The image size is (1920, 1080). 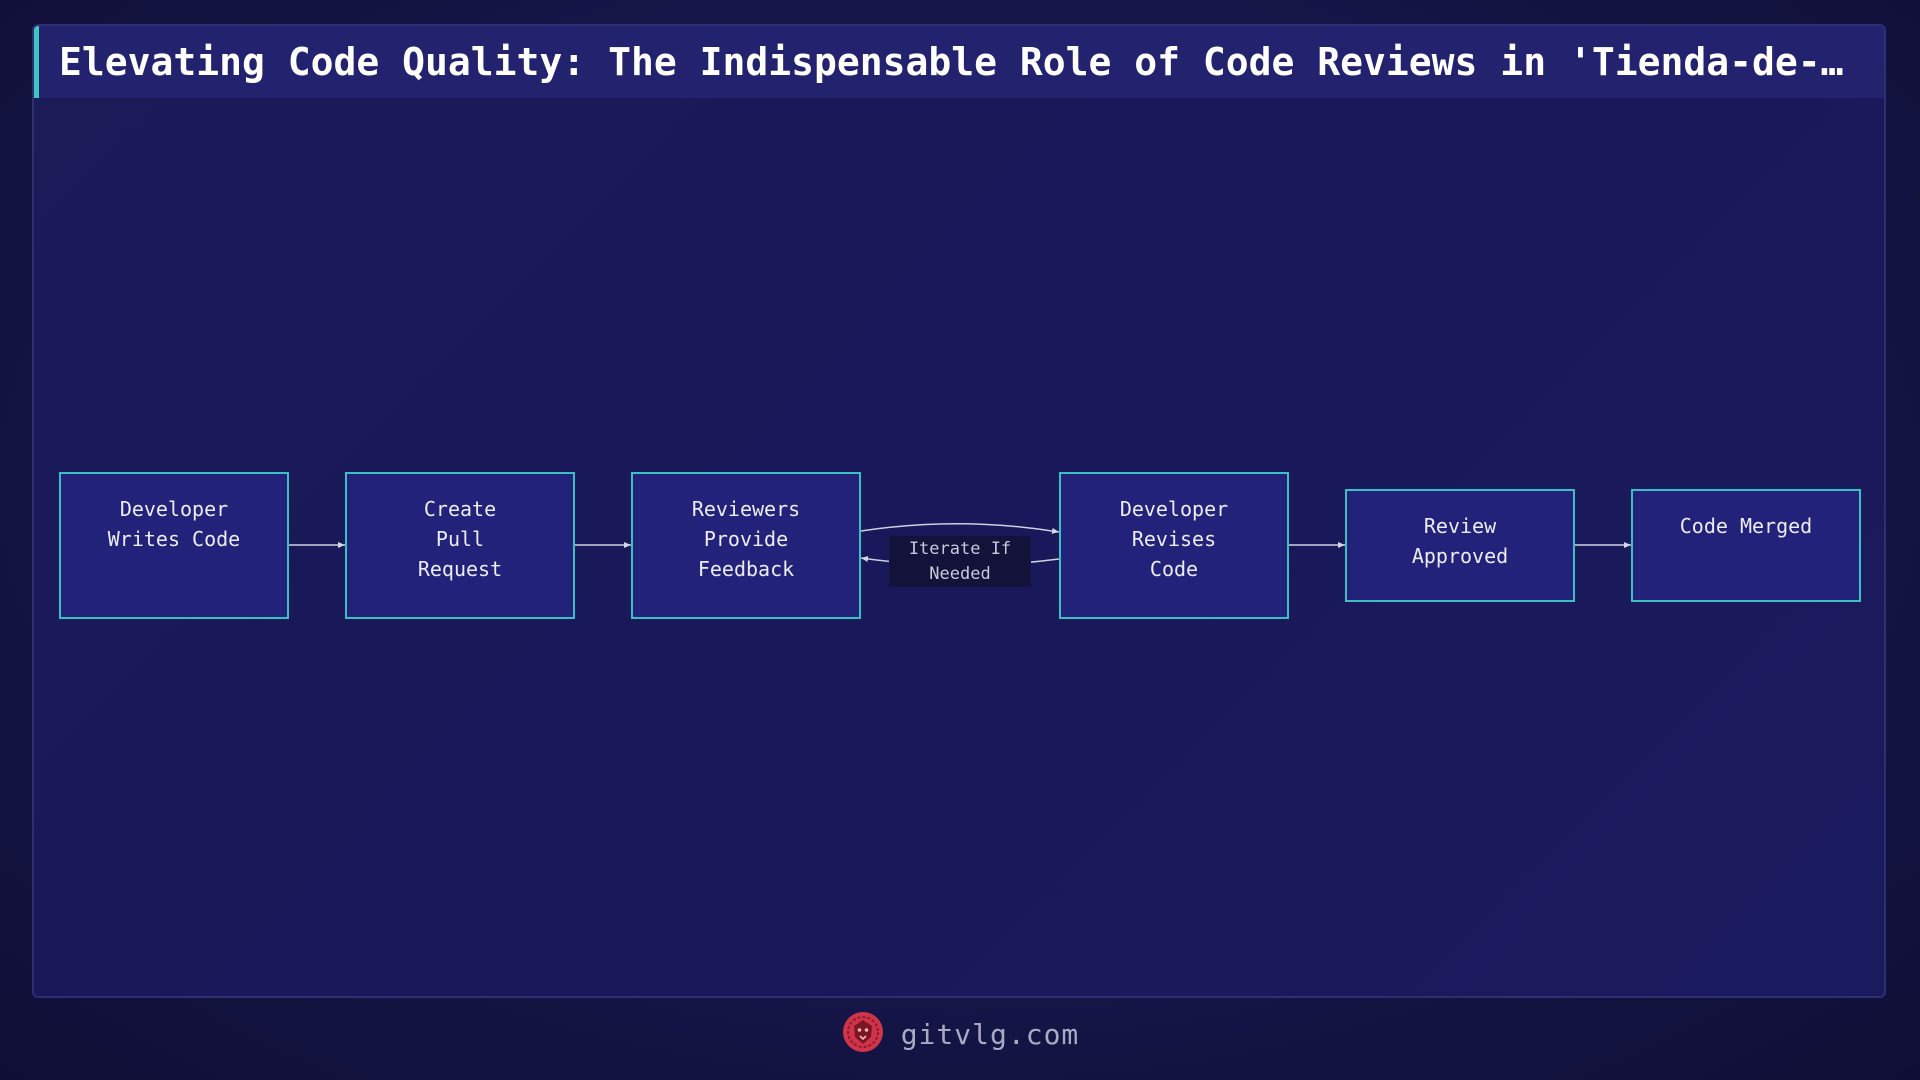 I want to click on lion-head-icon, so click(x=863, y=1034).